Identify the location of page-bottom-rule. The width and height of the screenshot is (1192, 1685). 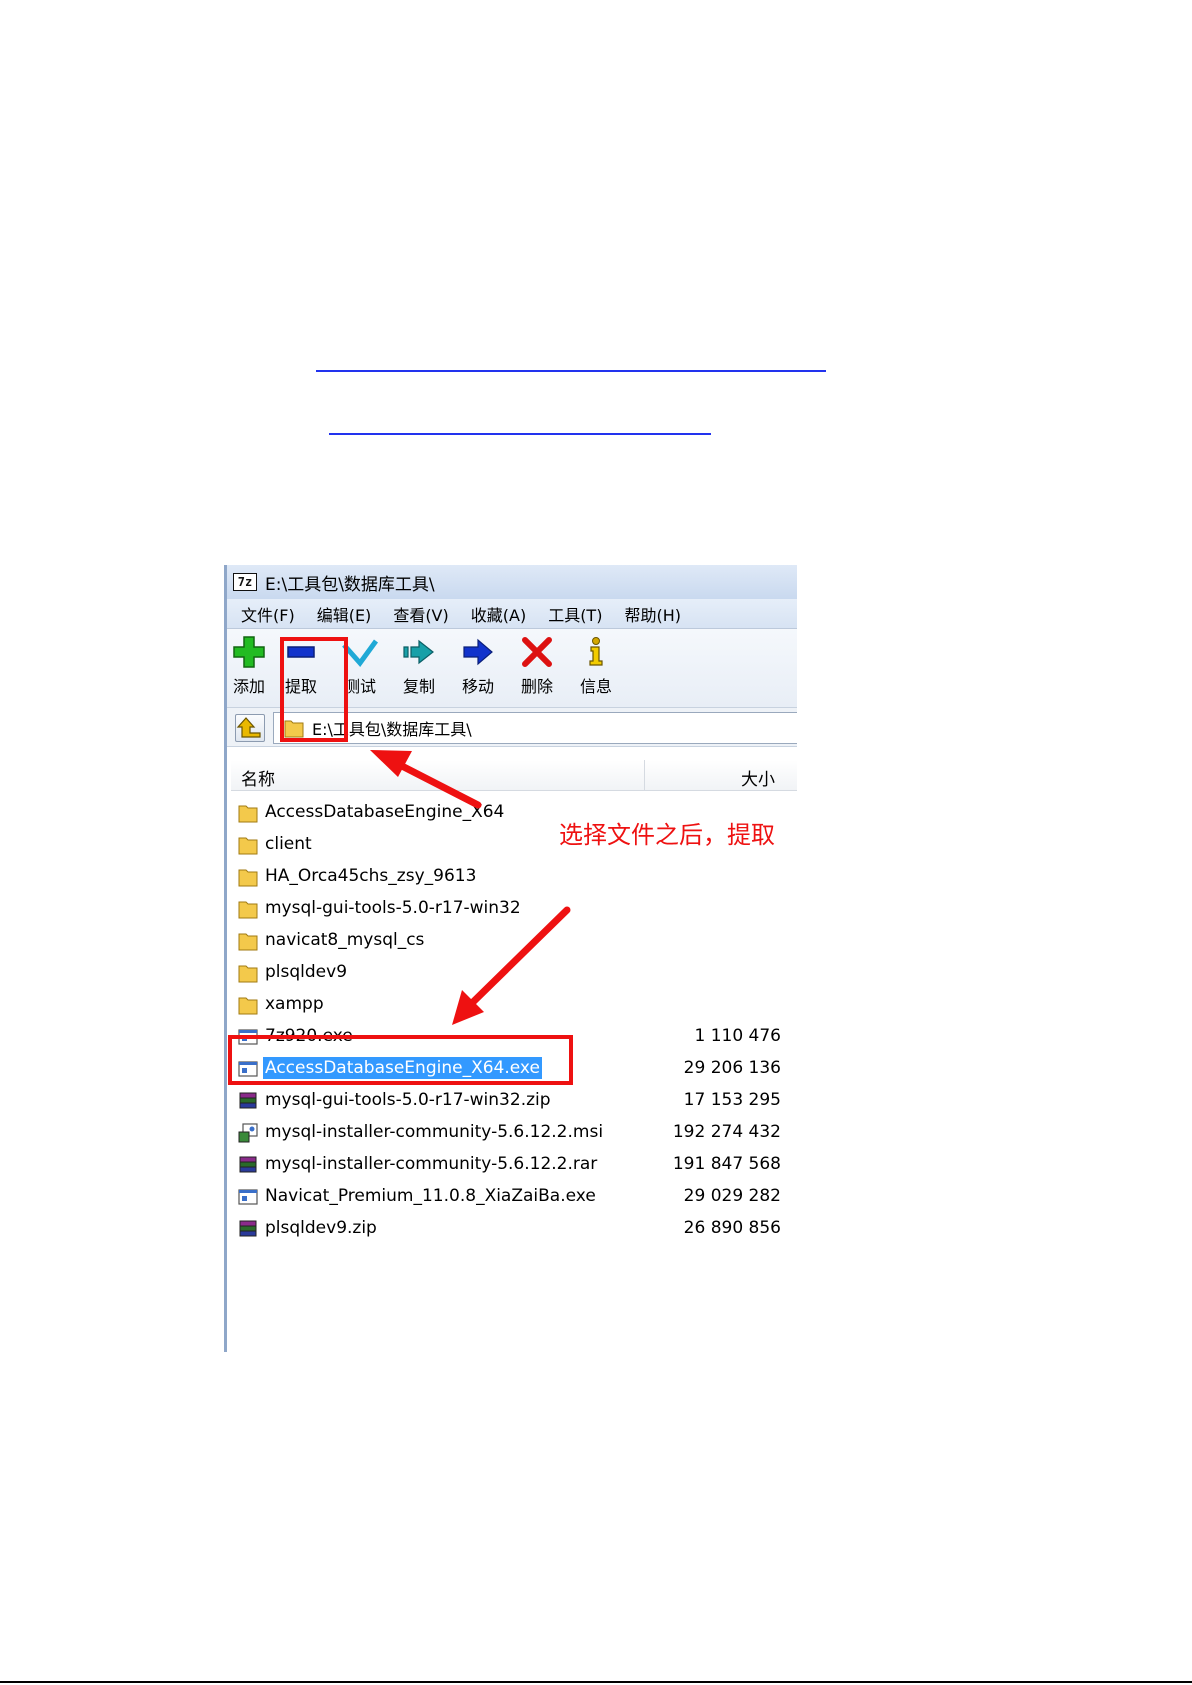
(596, 1682).